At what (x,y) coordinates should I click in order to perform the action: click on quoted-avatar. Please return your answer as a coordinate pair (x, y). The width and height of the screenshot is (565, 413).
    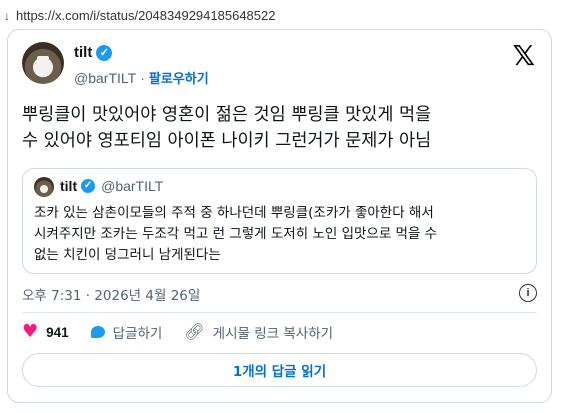
    Looking at the image, I should click on (44, 187).